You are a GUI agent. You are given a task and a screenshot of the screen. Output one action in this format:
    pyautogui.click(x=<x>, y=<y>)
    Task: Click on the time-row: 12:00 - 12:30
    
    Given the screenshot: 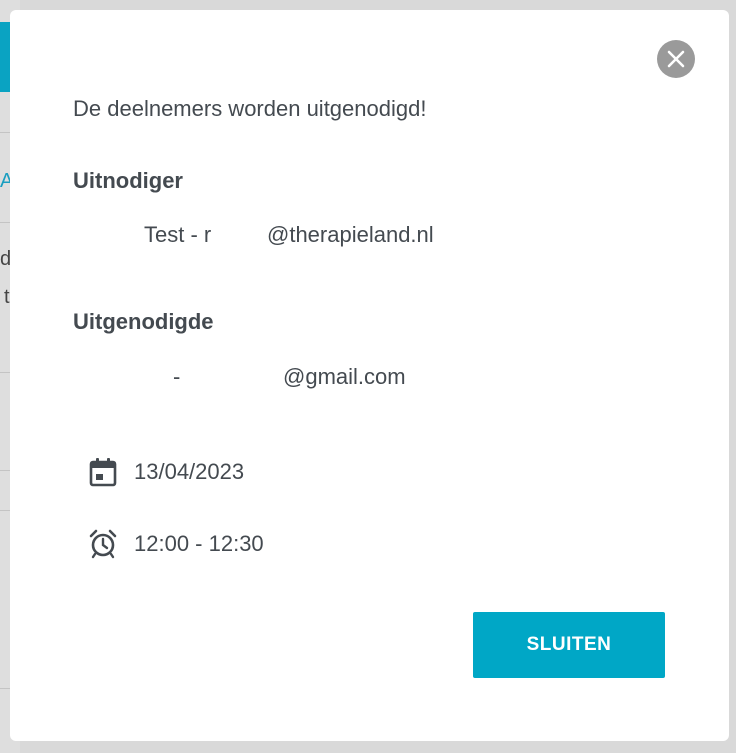 What is the action you would take?
    pyautogui.click(x=176, y=544)
    